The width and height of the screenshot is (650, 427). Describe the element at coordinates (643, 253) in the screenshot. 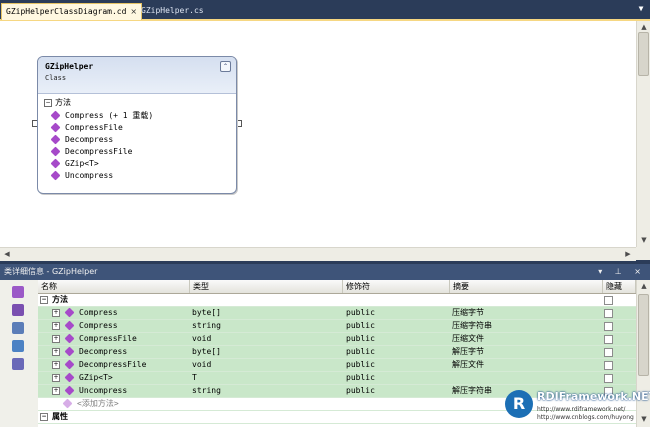

I see `scrollbar-corner` at that location.